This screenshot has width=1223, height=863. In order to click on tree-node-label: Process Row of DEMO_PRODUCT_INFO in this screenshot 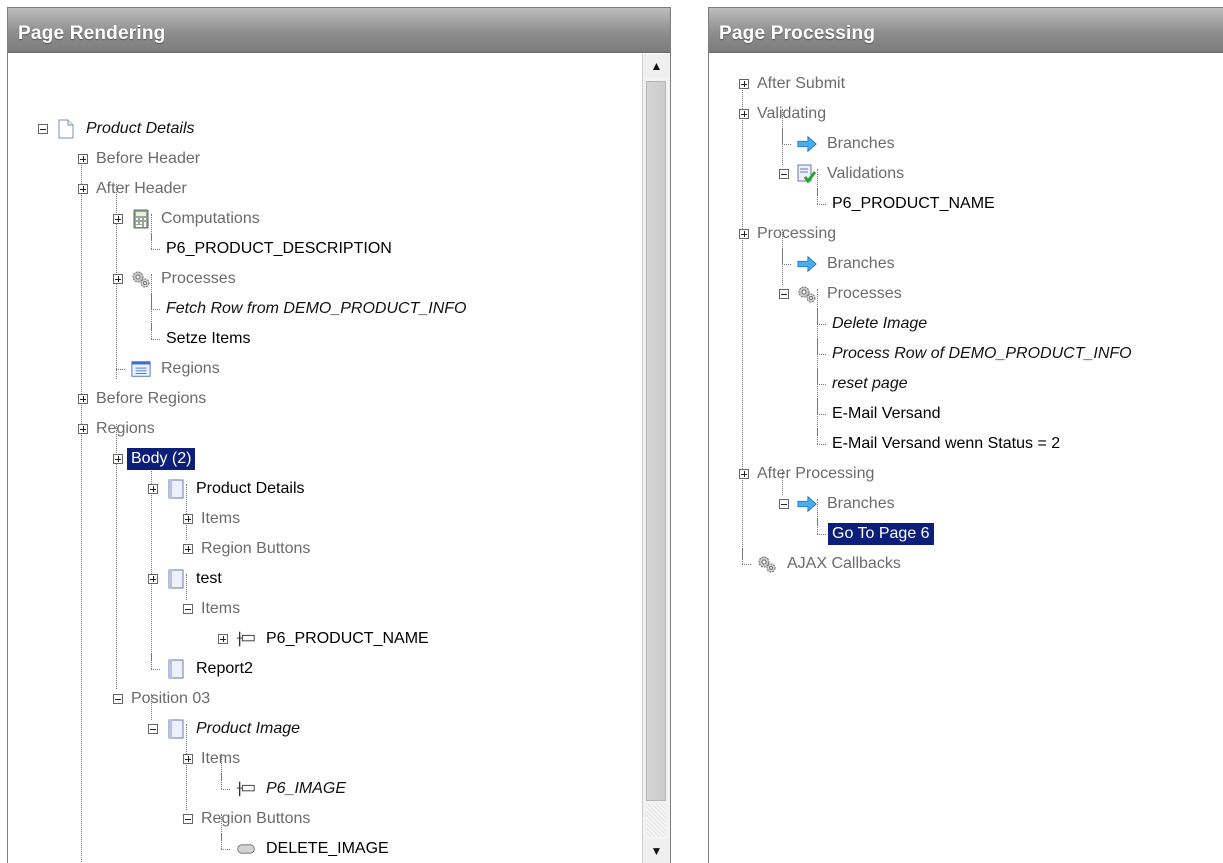, I will do `click(982, 354)`.